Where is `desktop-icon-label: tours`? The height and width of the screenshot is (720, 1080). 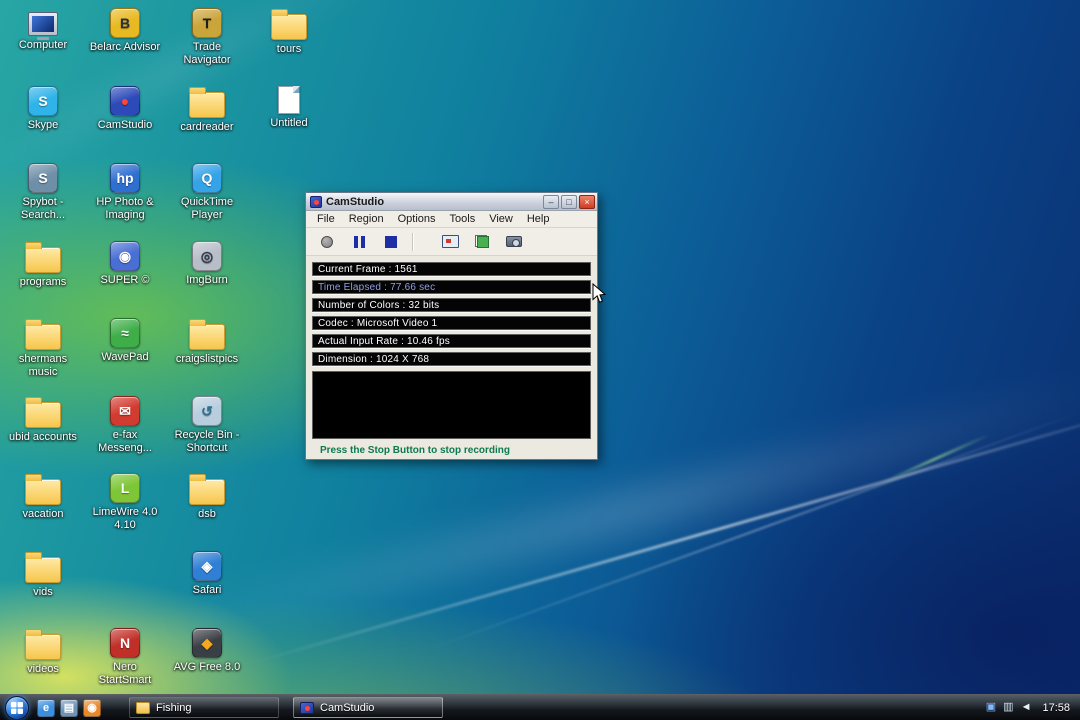 desktop-icon-label: tours is located at coordinates (289, 49).